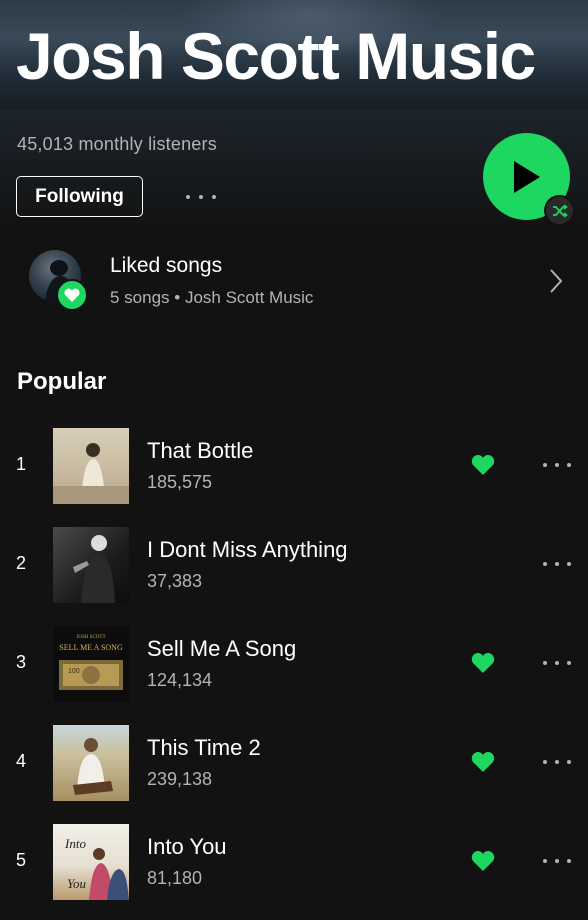 The image size is (588, 920). Describe the element at coordinates (175, 581) in the screenshot. I see `track-play-count: 37,383` at that location.